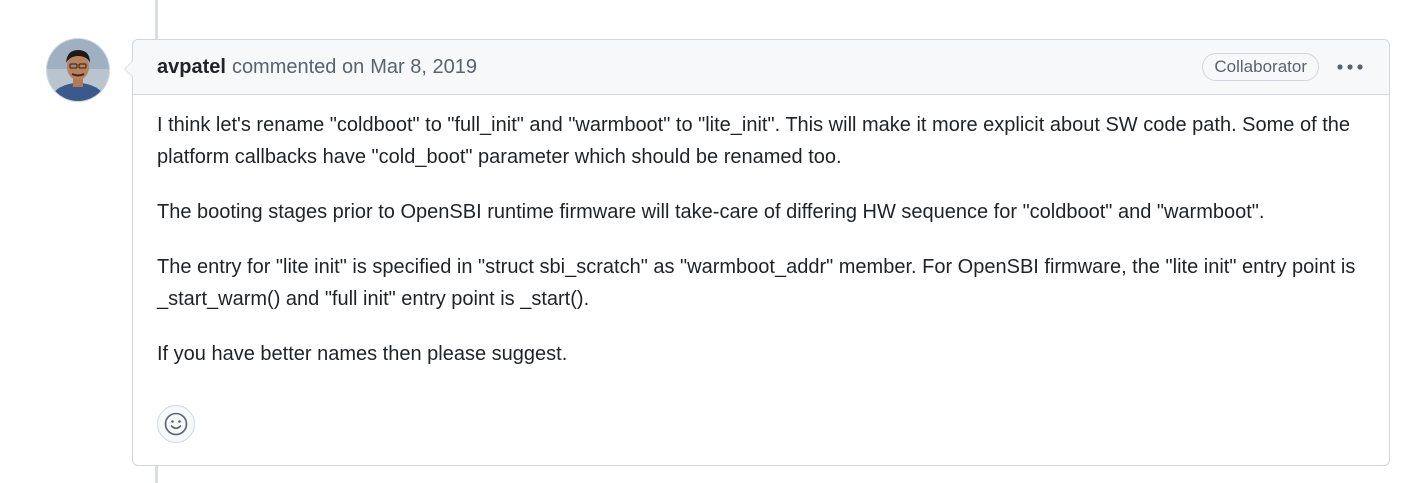 This screenshot has height=483, width=1420. What do you see at coordinates (423, 67) in the screenshot?
I see `comment-timestamp-link: Mar 8, 2019` at bounding box center [423, 67].